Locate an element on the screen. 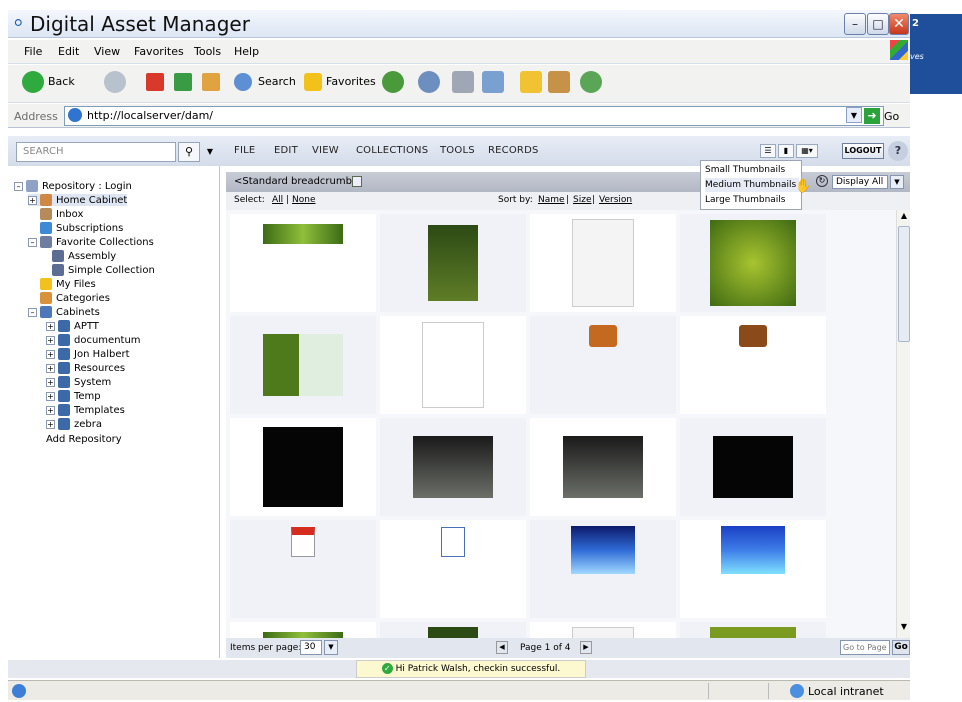  tree-item-resources: + Resources is located at coordinates (85, 368).